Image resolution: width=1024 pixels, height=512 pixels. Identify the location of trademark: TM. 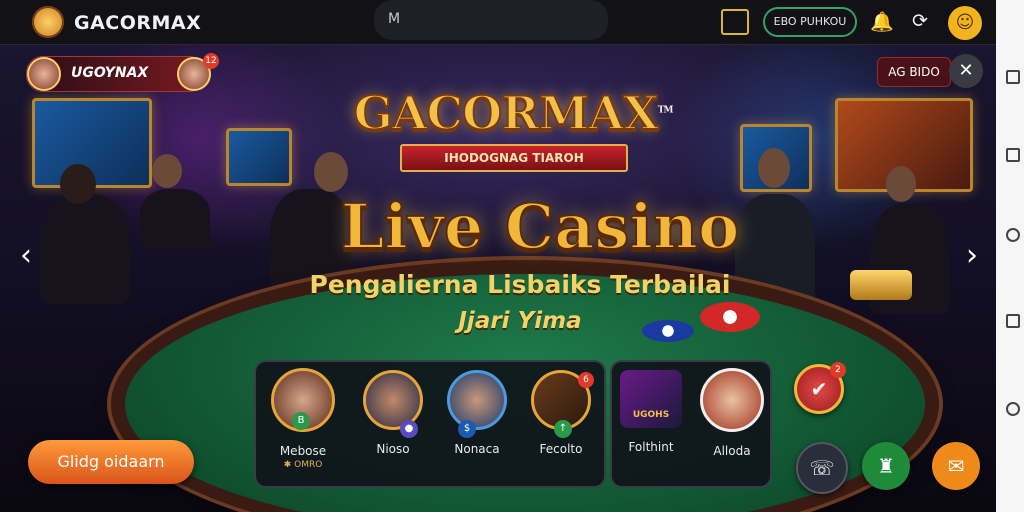
(665, 110).